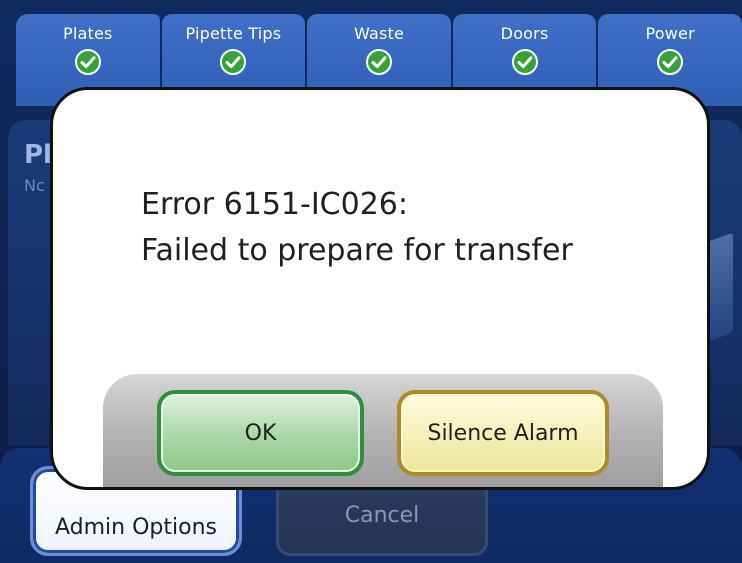  Describe the element at coordinates (233, 33) in the screenshot. I see `status-label: Pipette Tips` at that location.